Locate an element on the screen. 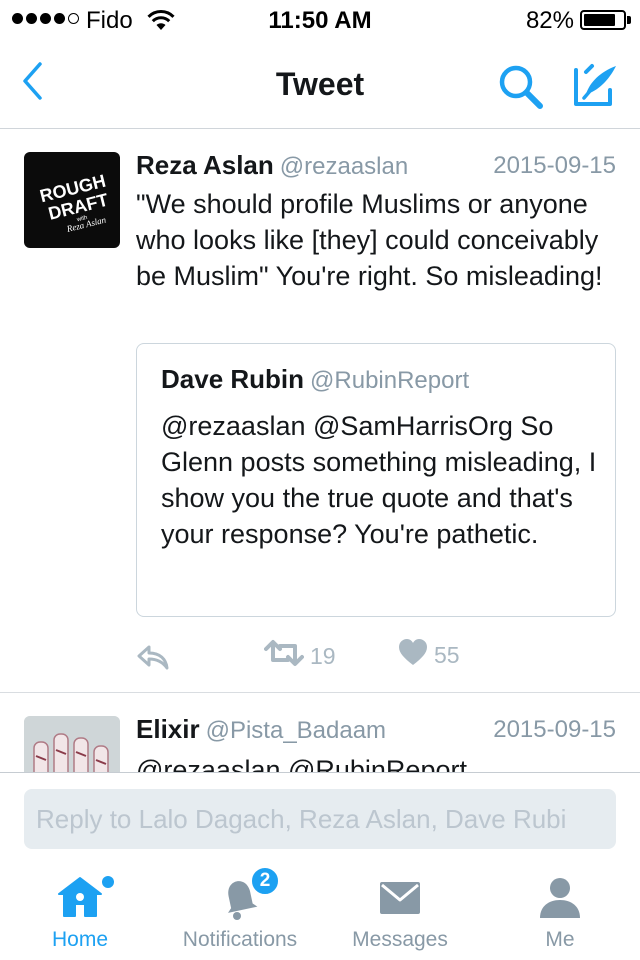 This screenshot has height=960, width=640. author-handle: @Pista_Badaam is located at coordinates (296, 730).